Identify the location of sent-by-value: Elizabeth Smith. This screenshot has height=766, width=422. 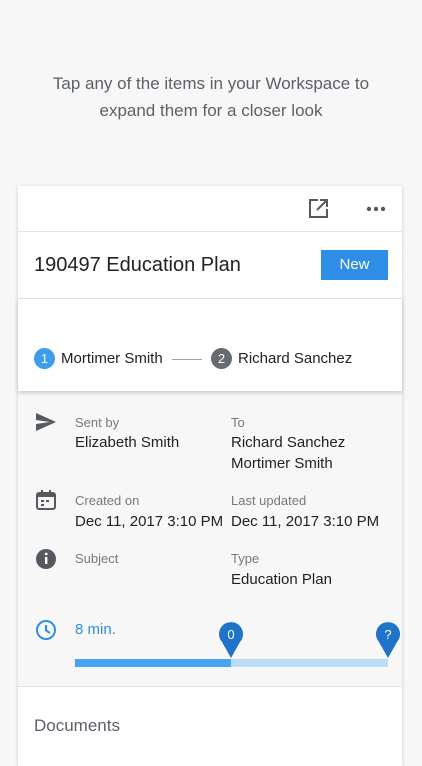
(127, 442).